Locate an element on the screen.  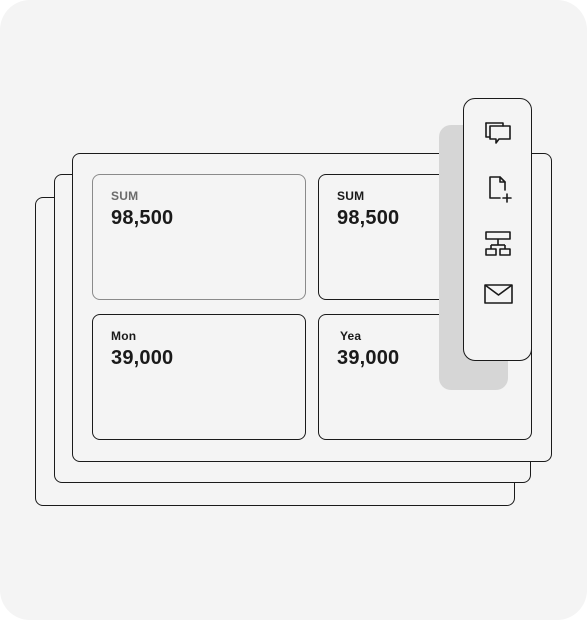
hierarchy-icon is located at coordinates (498, 243).